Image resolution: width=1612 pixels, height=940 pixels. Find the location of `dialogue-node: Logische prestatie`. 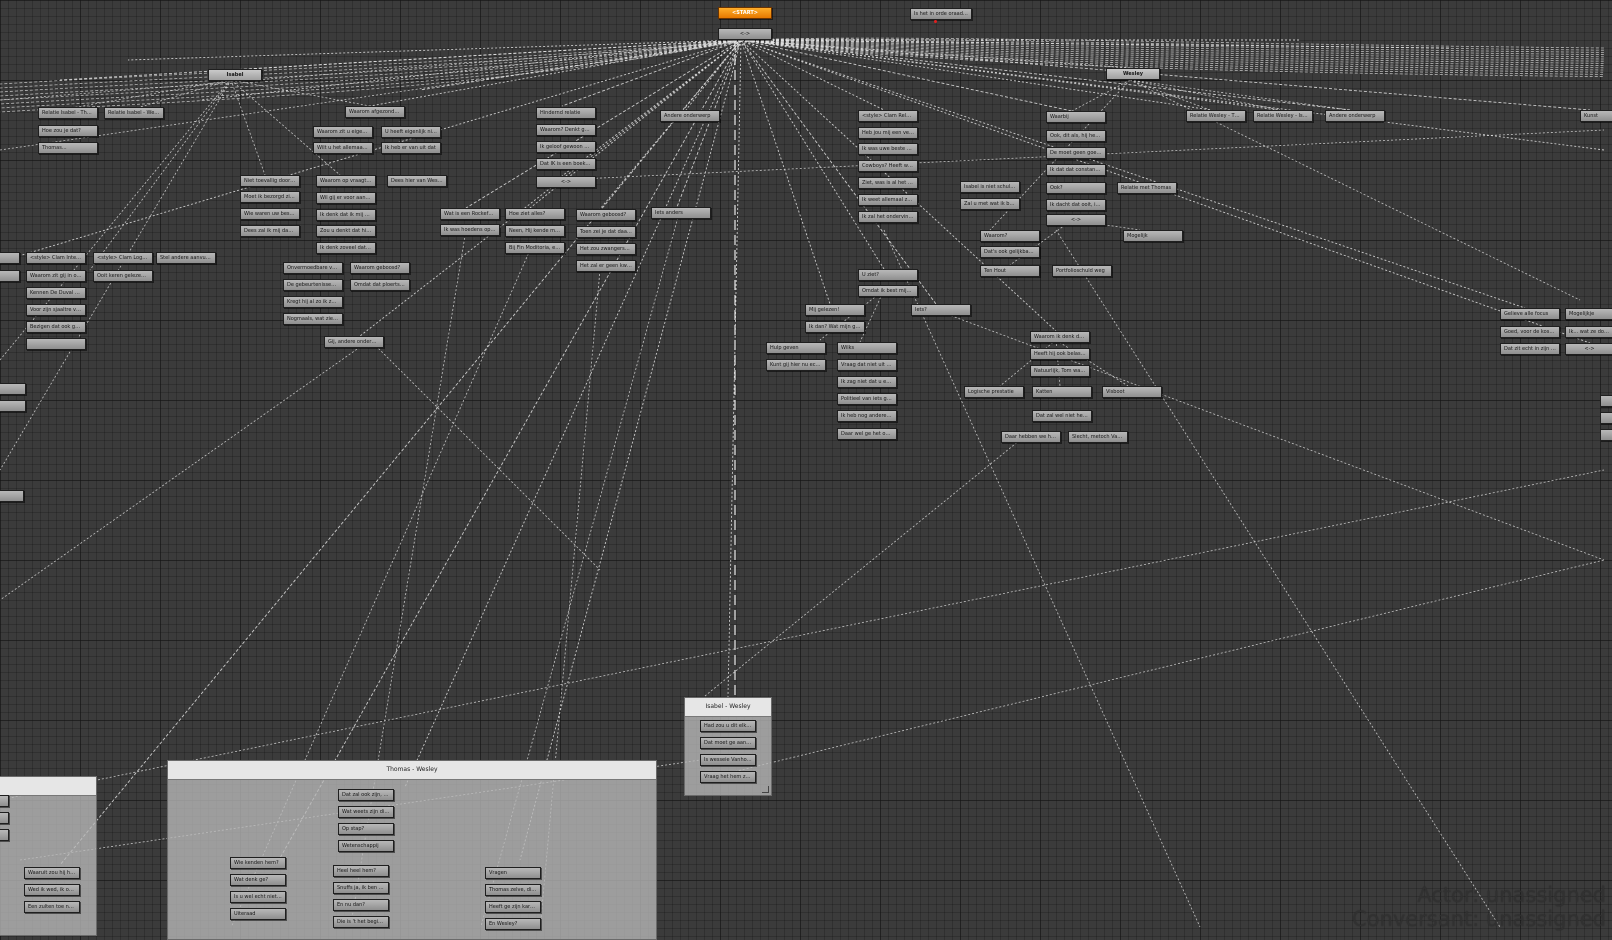

dialogue-node: Logische prestatie is located at coordinates (994, 392).